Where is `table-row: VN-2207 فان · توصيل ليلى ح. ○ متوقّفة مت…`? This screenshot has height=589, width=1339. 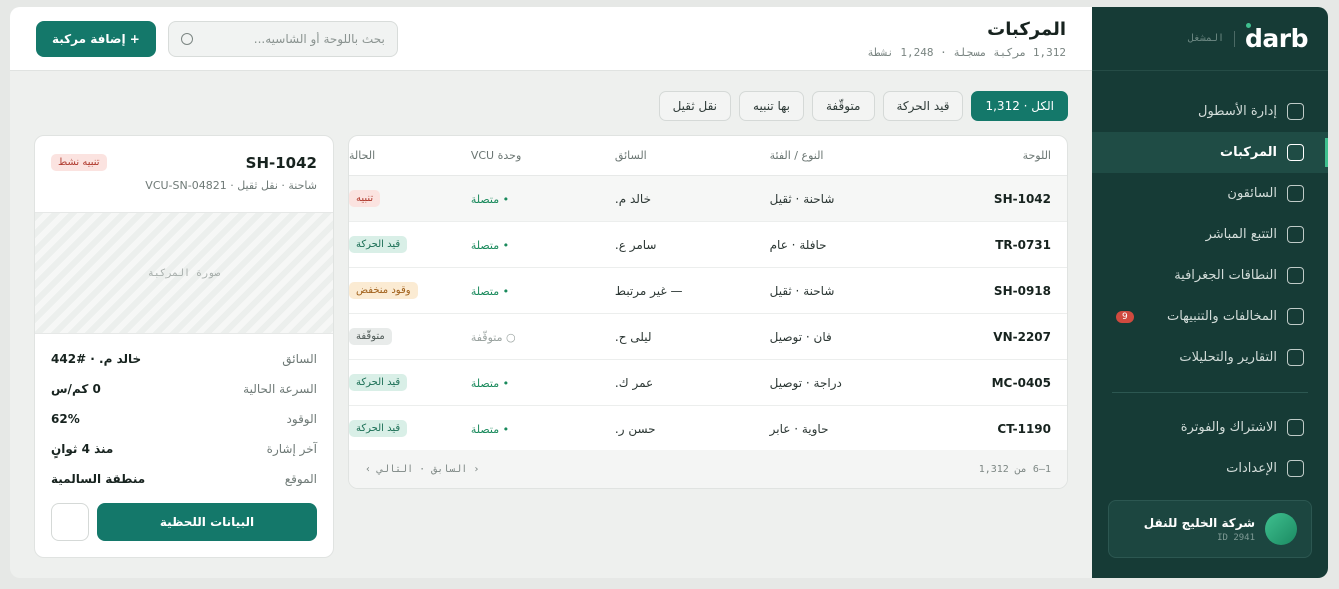
table-row: VN-2207 فان · توصيل ليلى ح. ○ متوقّفة مت… is located at coordinates (708, 337).